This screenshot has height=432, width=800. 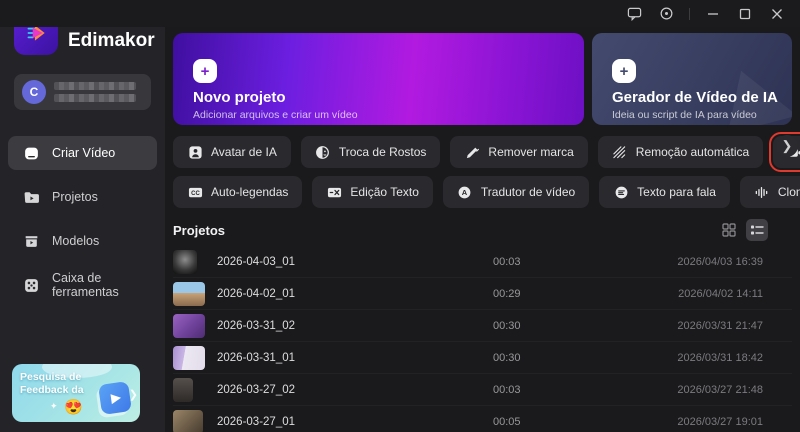 What do you see at coordinates (684, 115) in the screenshot?
I see `banner-subtitle: Ideia ou script de IA para vídeo` at bounding box center [684, 115].